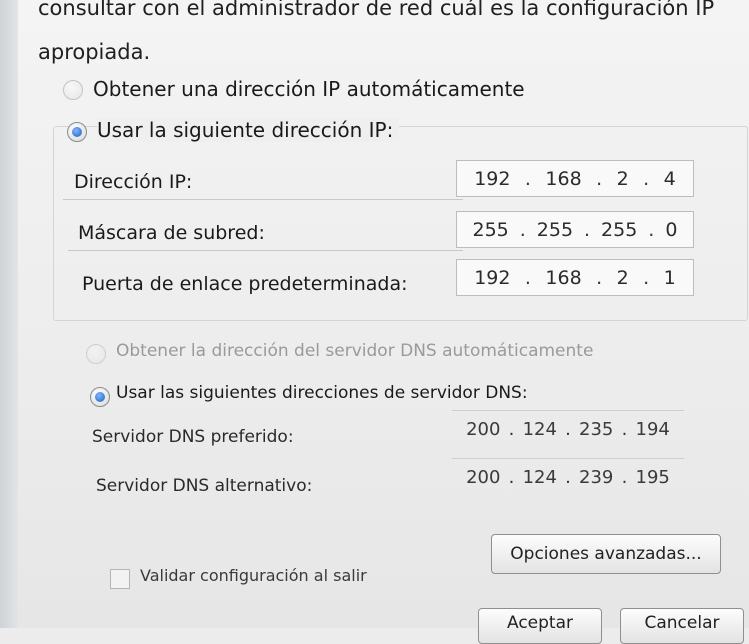 The height and width of the screenshot is (644, 749). I want to click on ip-address-field: 192. 168. 2. 4, so click(575, 178).